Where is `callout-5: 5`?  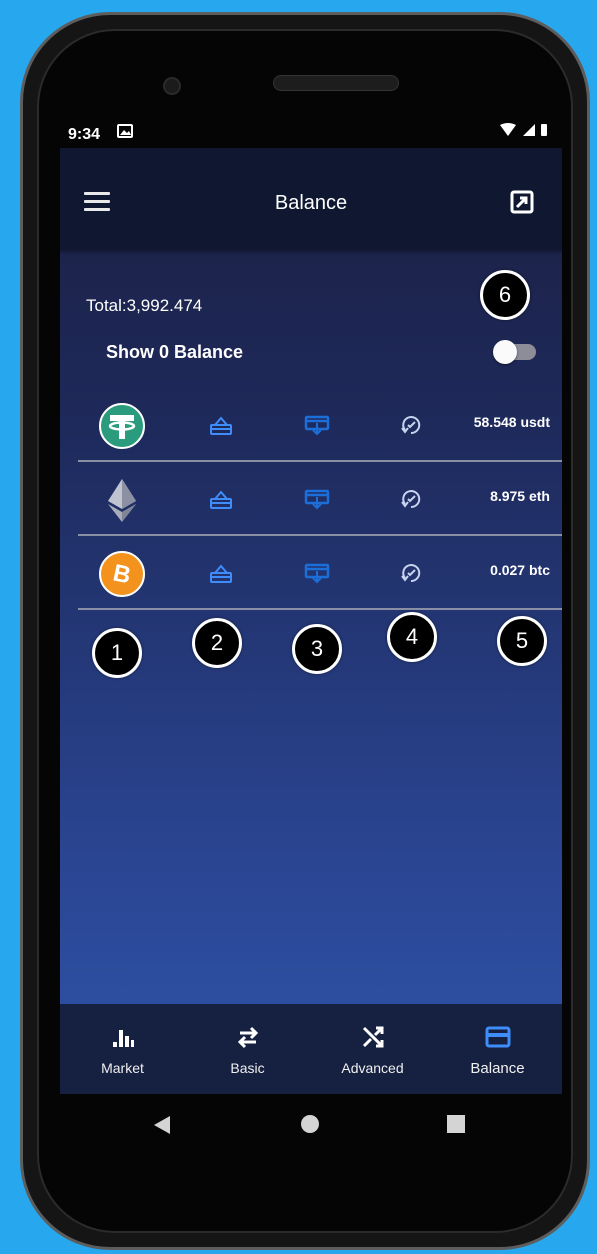 callout-5: 5 is located at coordinates (522, 641).